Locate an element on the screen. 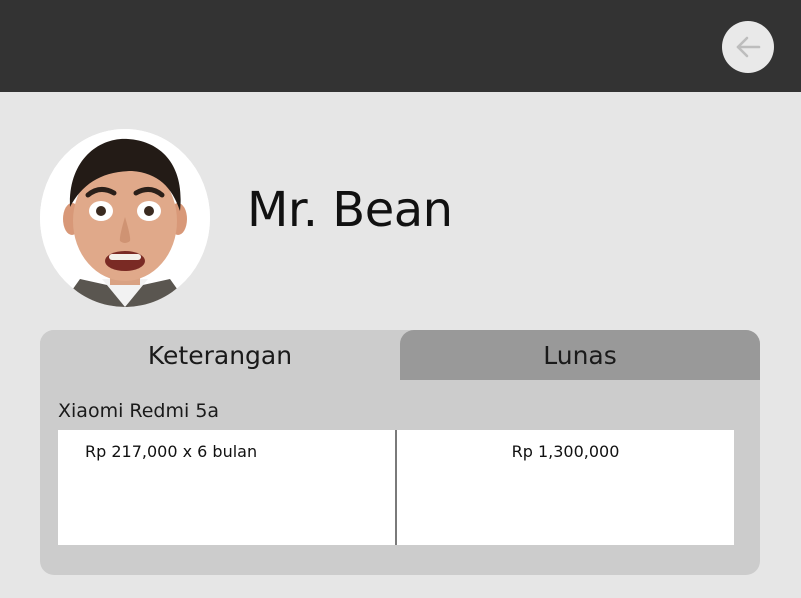  installment-column: Rp 217,000 x 6 bulan is located at coordinates (227, 487).